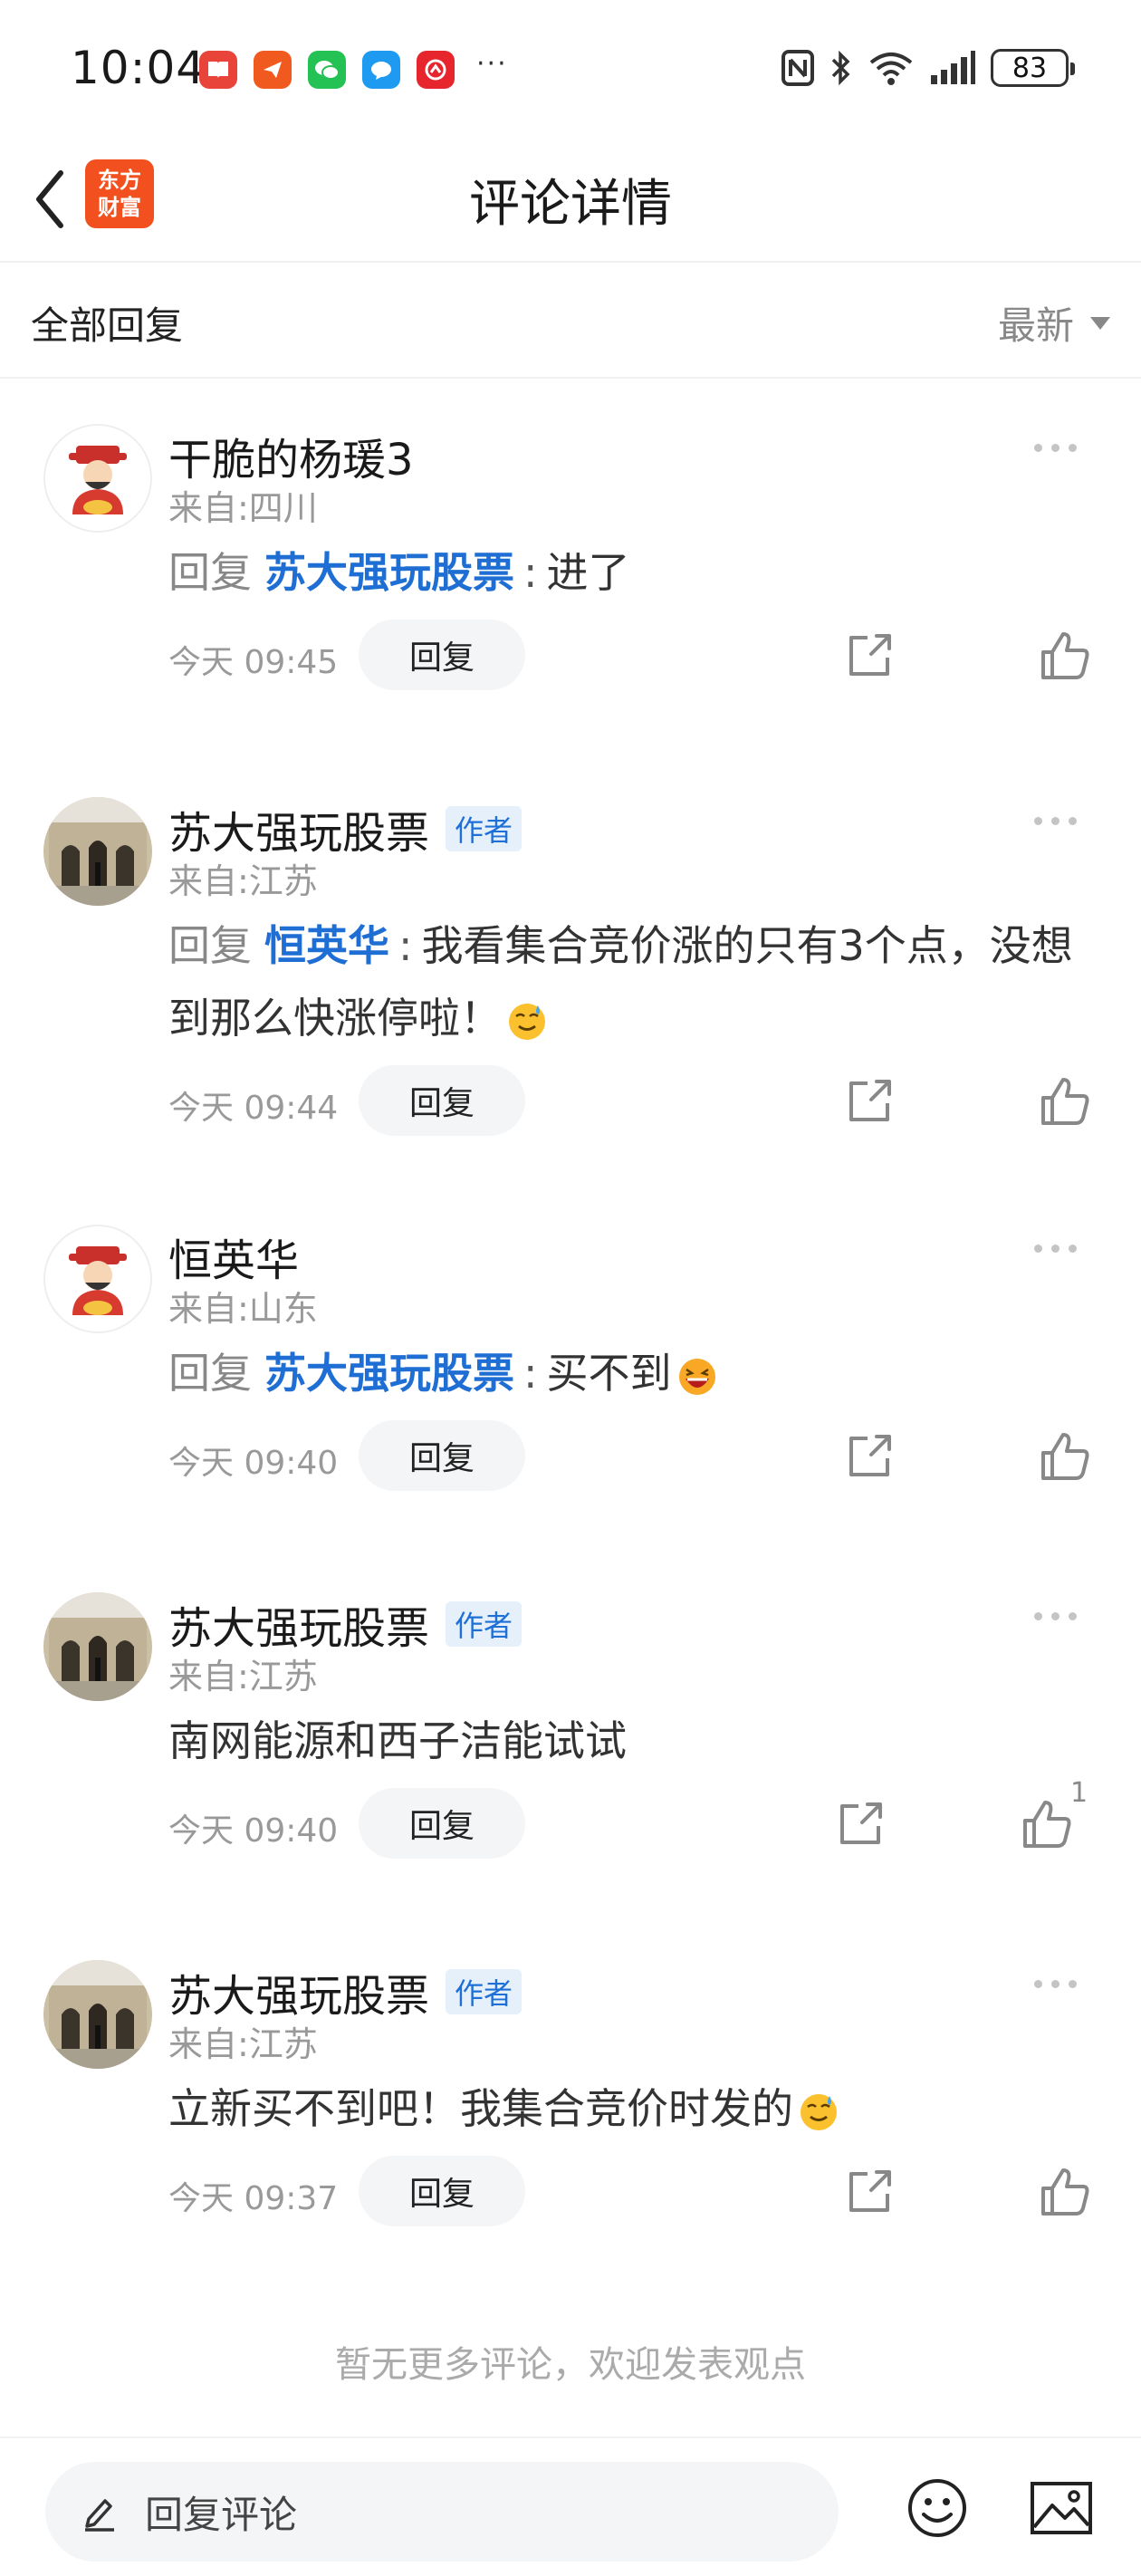  I want to click on sort-dropdown: 最新, so click(1054, 323).